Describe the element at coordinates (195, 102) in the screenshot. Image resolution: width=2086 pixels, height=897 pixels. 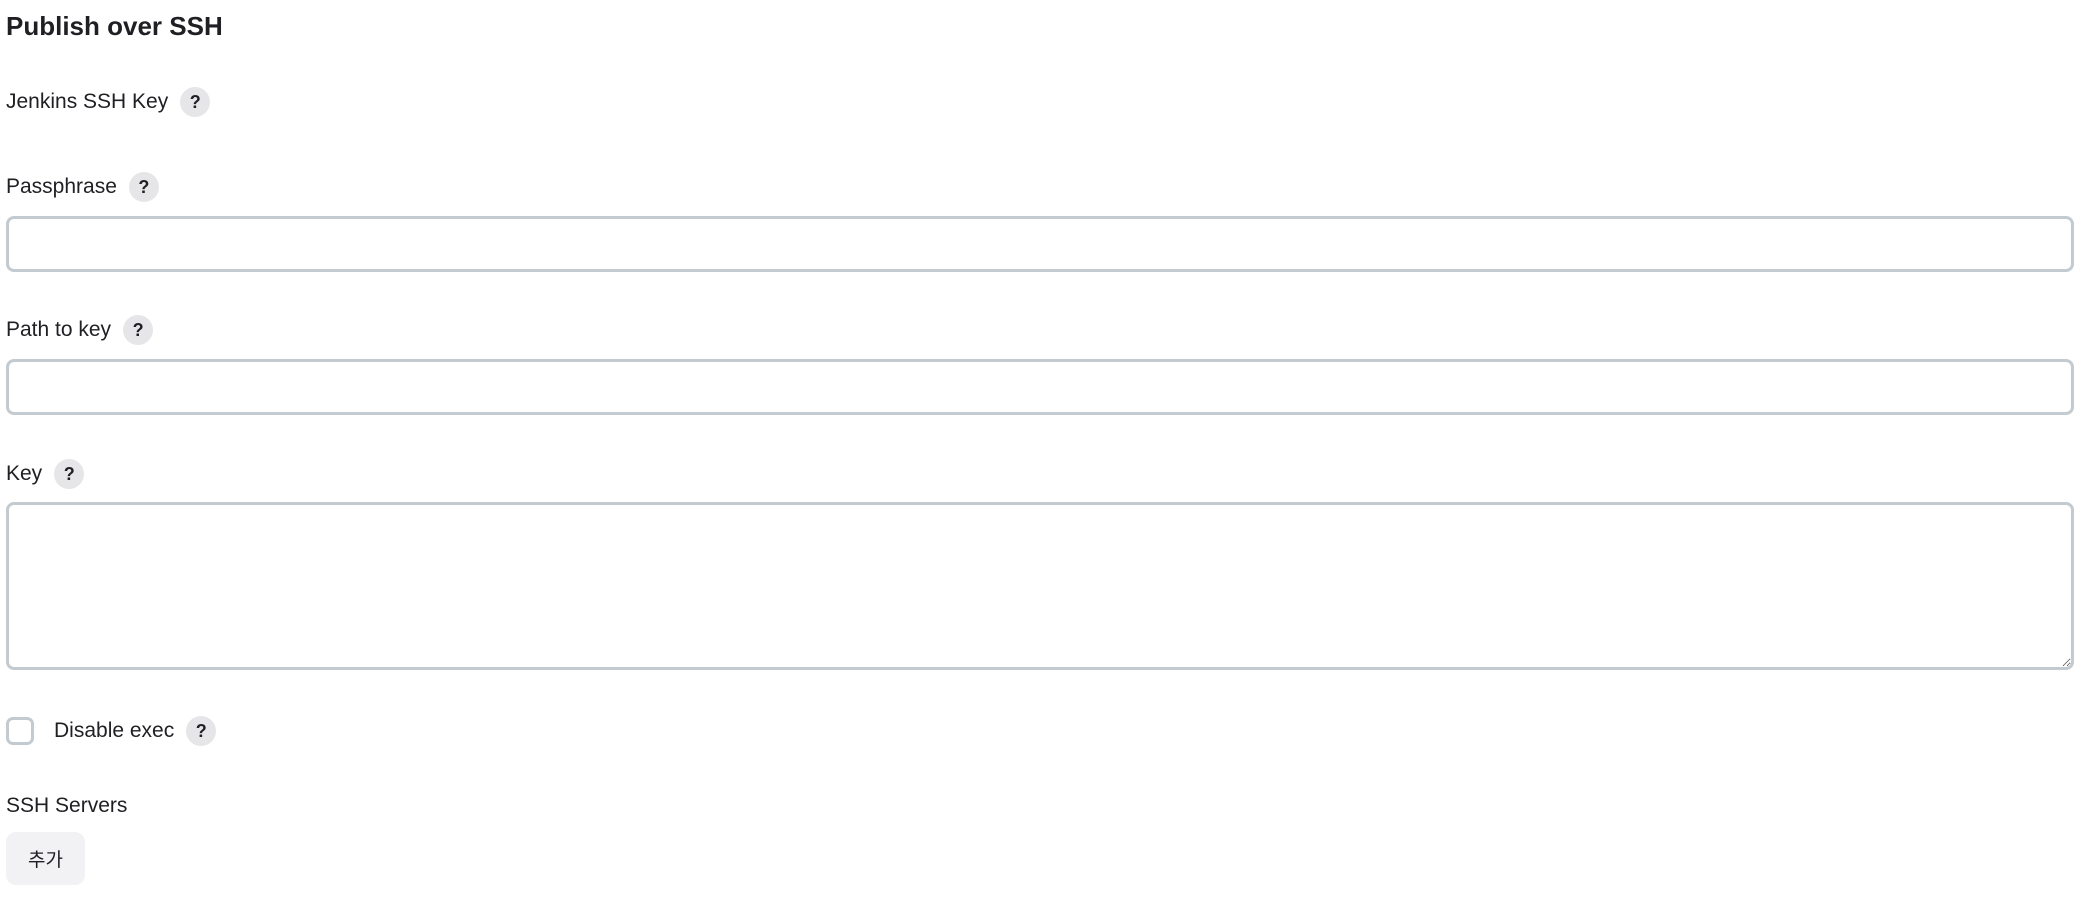
I see `jenkins-ssh-key-help-icon: ?` at that location.